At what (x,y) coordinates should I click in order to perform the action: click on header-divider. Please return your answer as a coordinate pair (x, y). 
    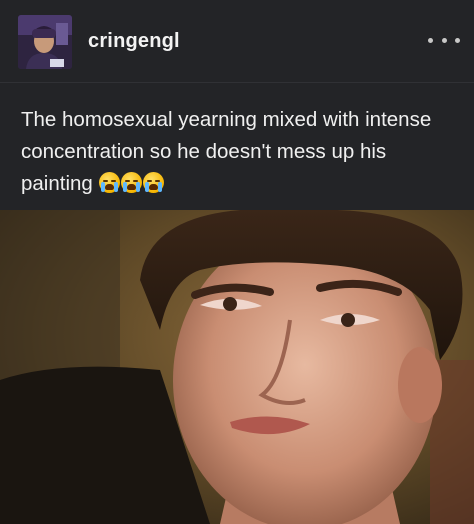
    Looking at the image, I should click on (237, 82).